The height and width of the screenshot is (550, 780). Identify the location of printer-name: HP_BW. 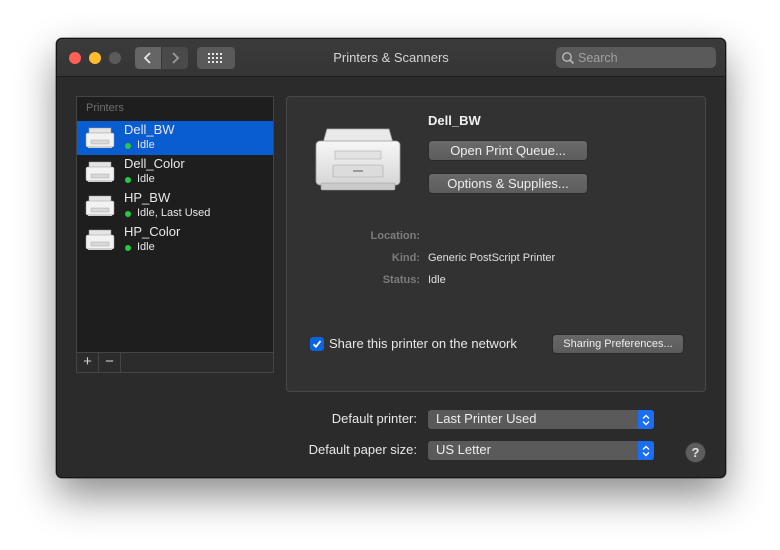
(147, 197).